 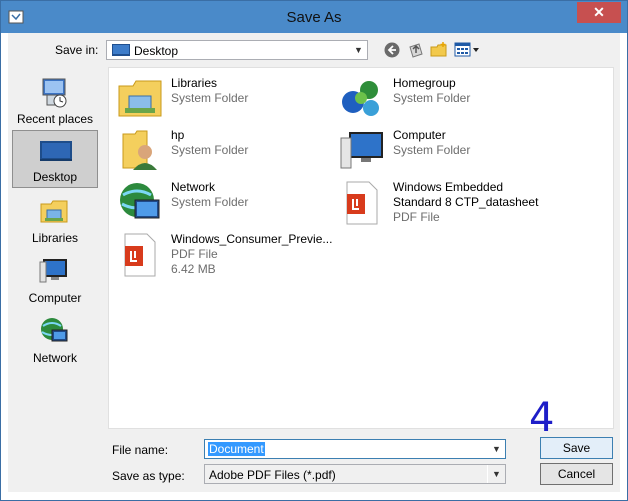 I want to click on list-item-computer: Computer System Folder, so click(x=442, y=151).